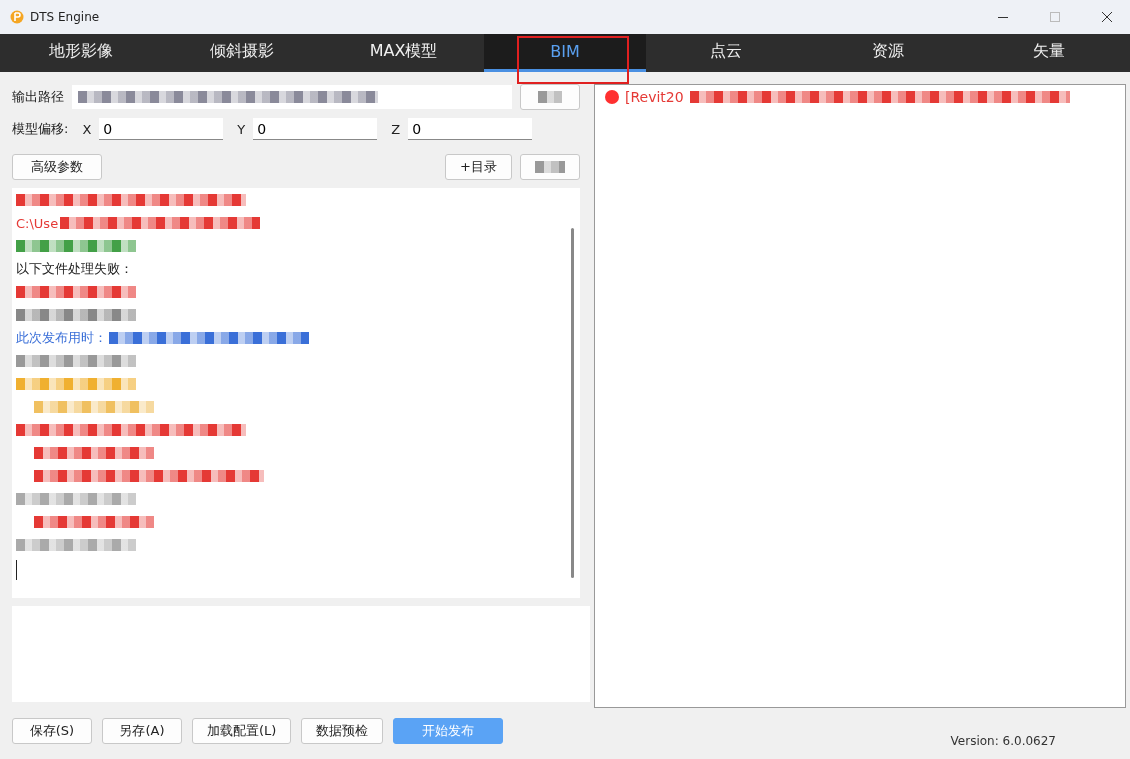  Describe the element at coordinates (1003, 741) in the screenshot. I see `version-text: Version: 6.0.0627` at that location.